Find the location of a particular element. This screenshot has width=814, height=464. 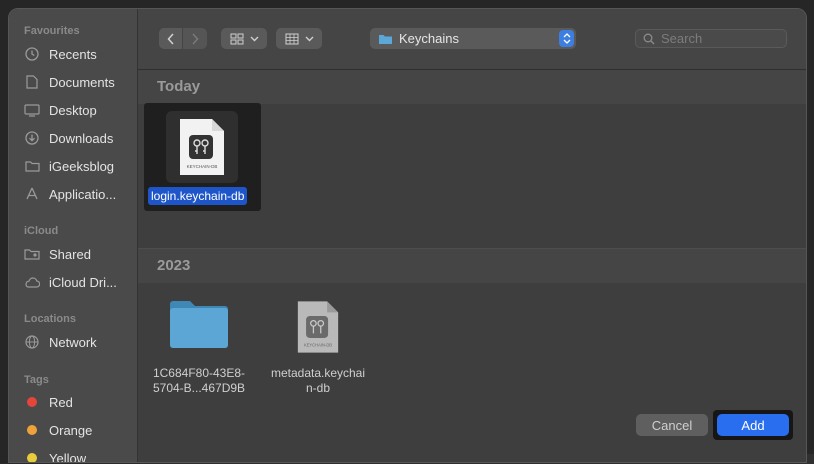

sidebar-item-recents: Recents is located at coordinates (73, 54).